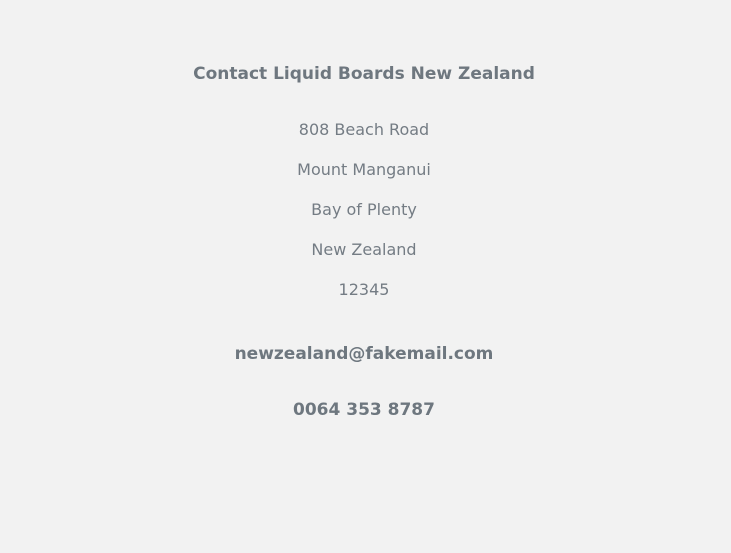 The height and width of the screenshot is (553, 731). What do you see at coordinates (364, 169) in the screenshot?
I see `address-suburb: Mount Manganui` at bounding box center [364, 169].